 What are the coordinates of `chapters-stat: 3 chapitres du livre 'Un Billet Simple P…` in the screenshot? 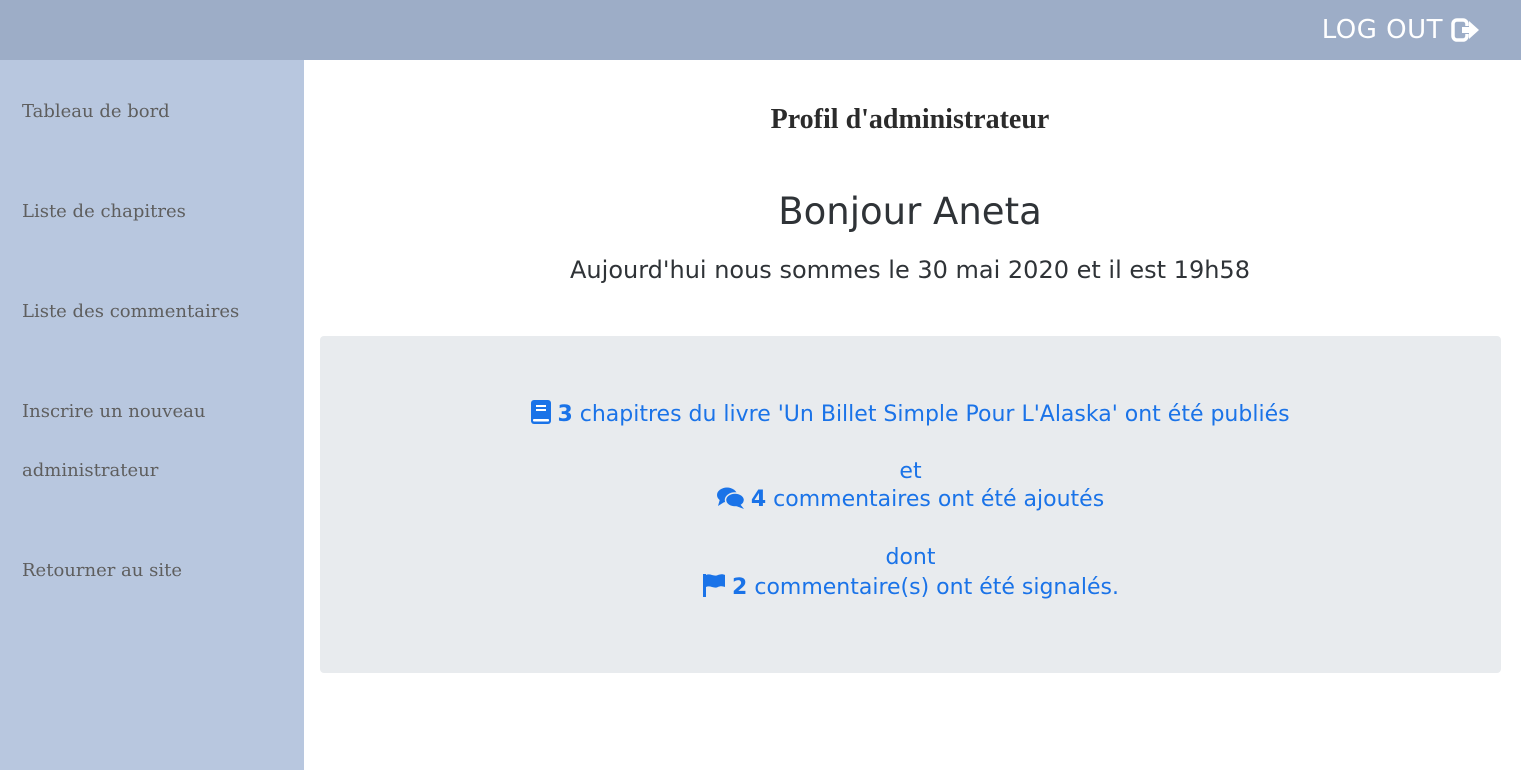 It's located at (910, 416).